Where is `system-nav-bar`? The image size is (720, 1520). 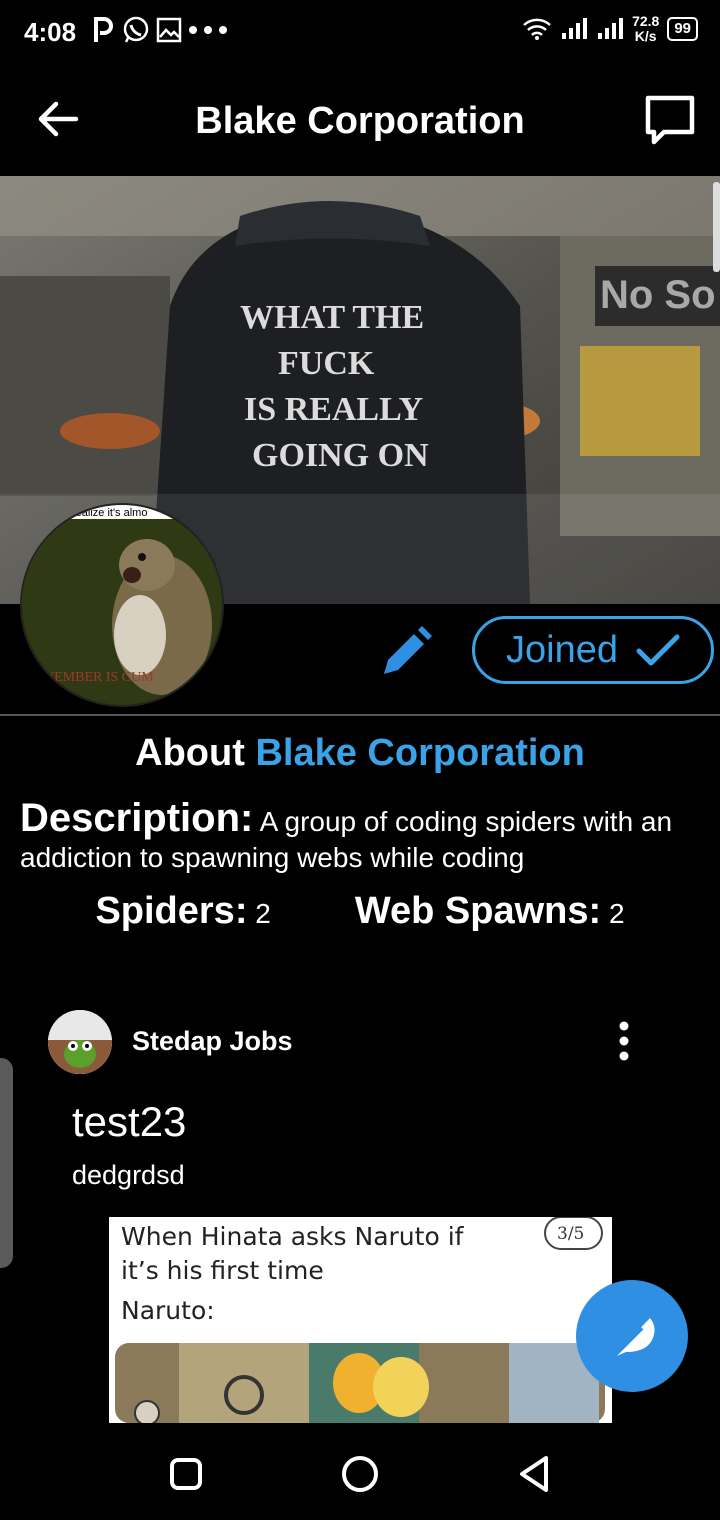
system-nav-bar is located at coordinates (360, 1472).